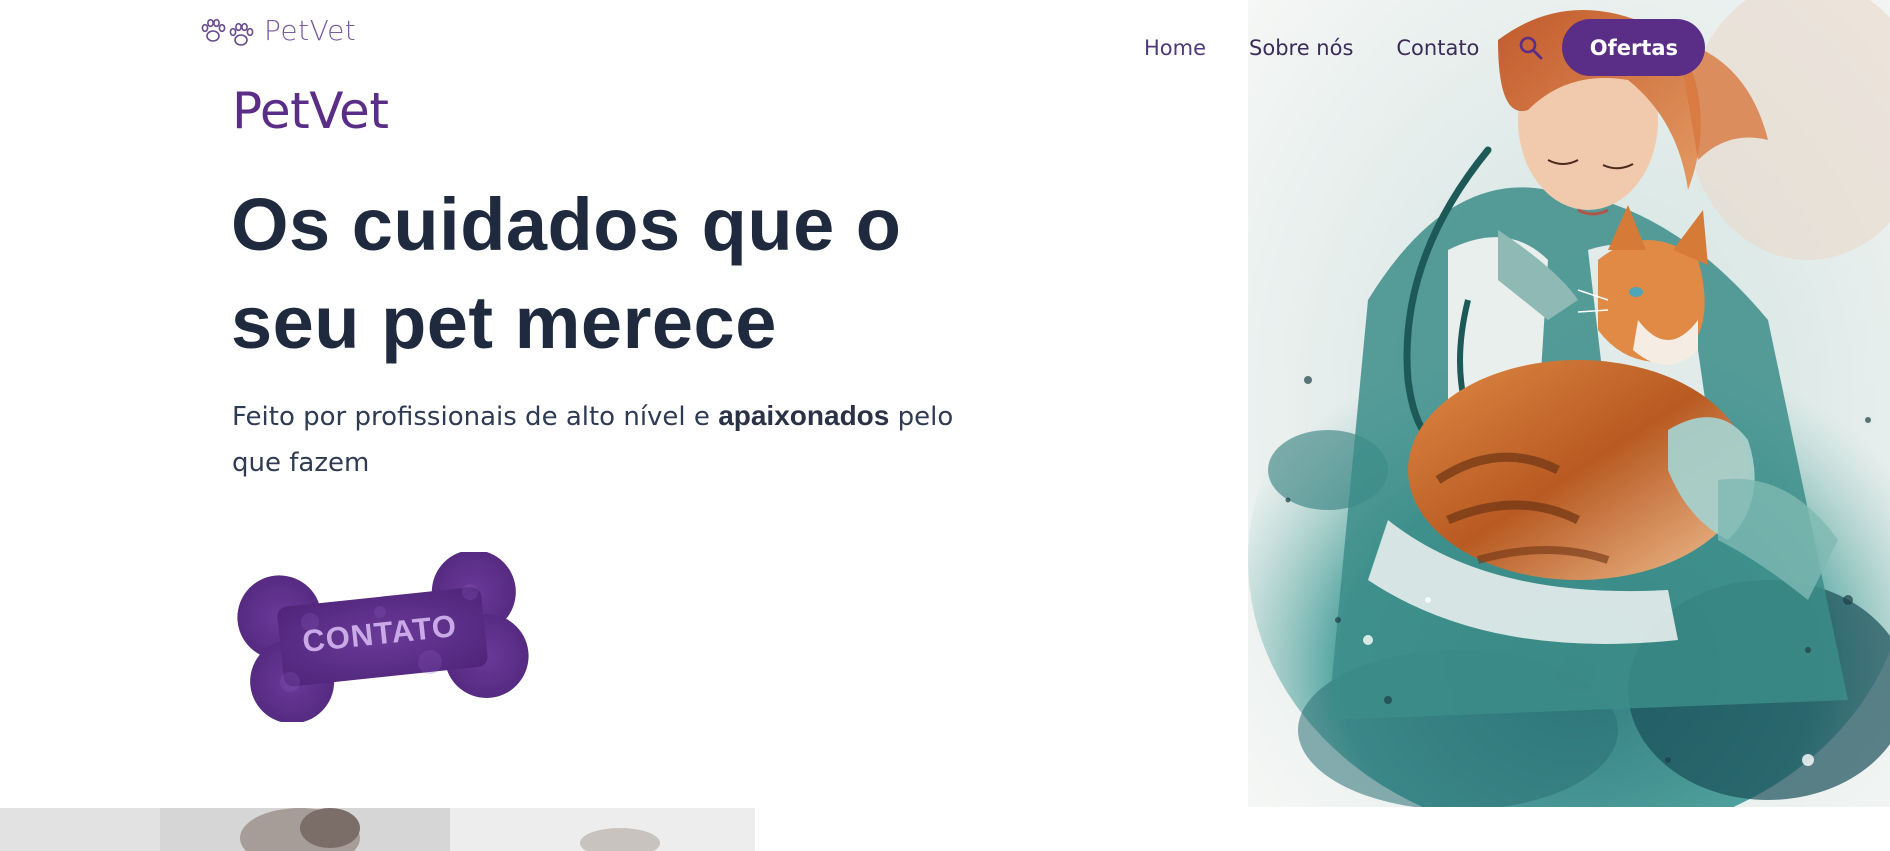  What do you see at coordinates (310, 30) in the screenshot?
I see `logo-text: PetVet` at bounding box center [310, 30].